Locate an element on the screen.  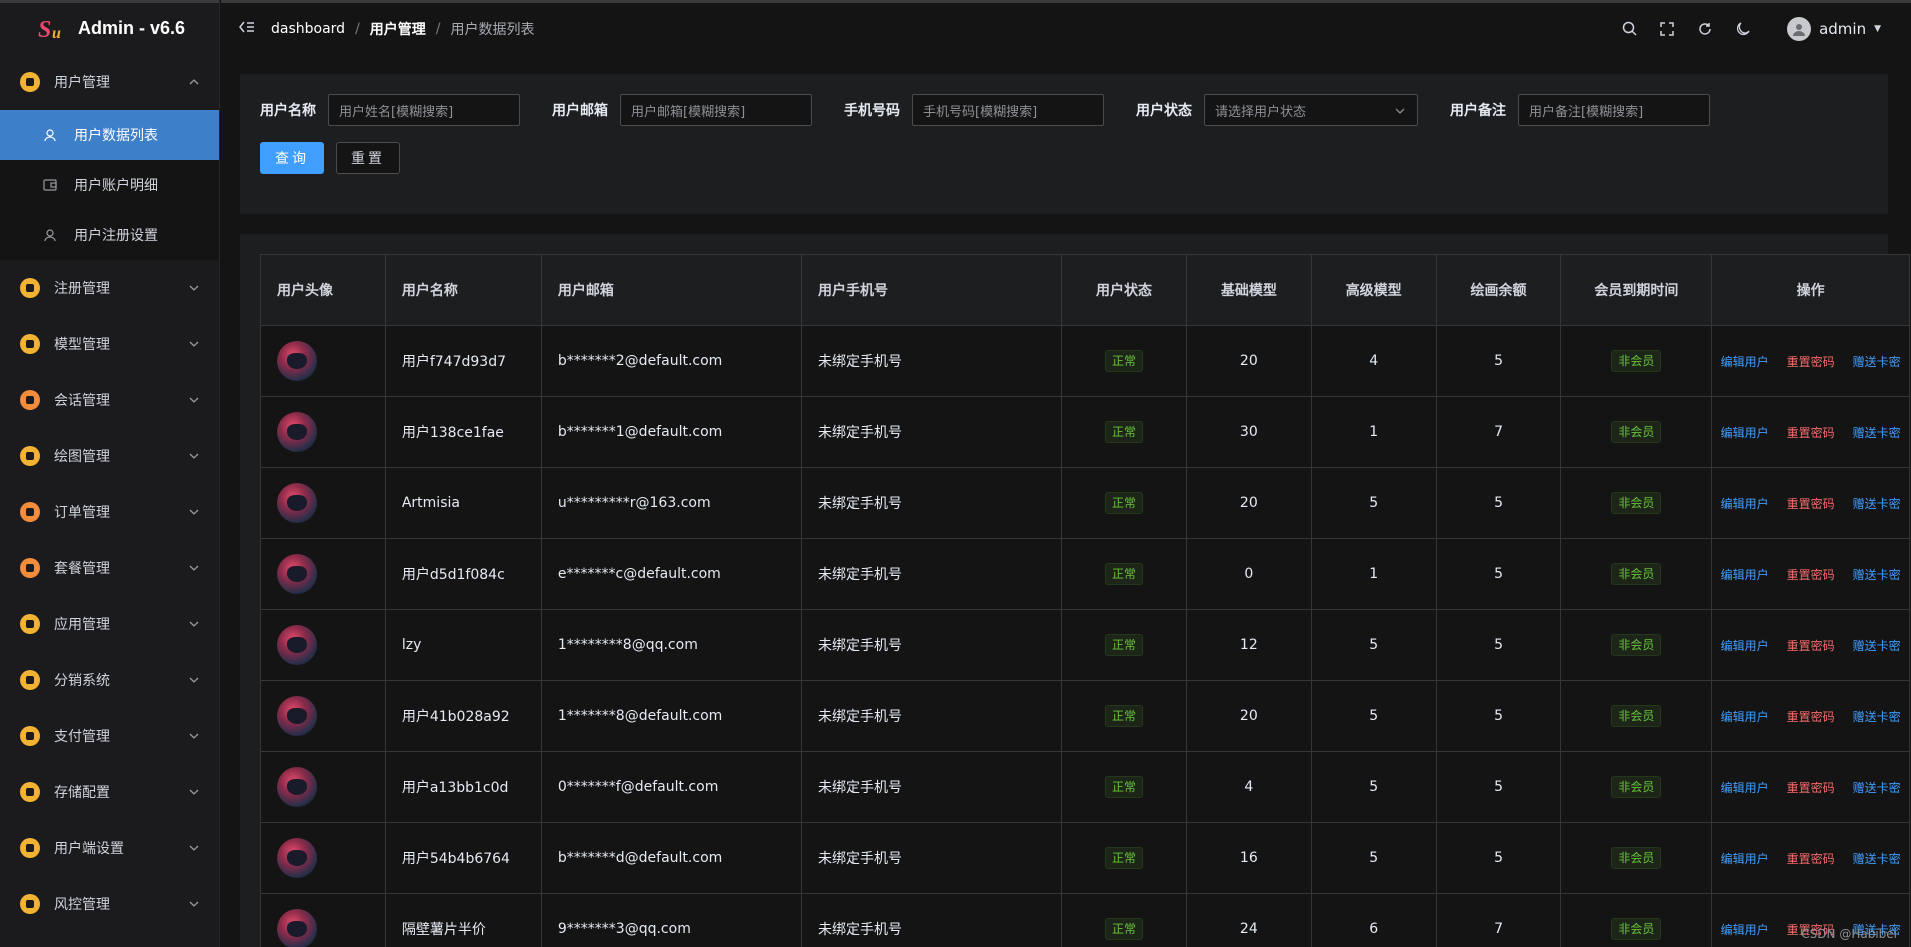
sidebar-group-0: 用户管理 is located at coordinates (109, 82).